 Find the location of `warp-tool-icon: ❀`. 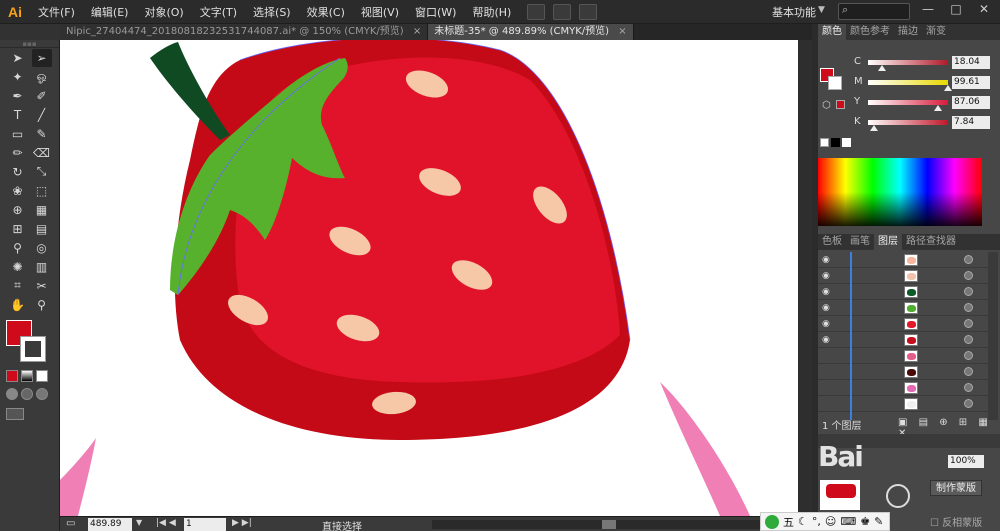

warp-tool-icon: ❀ is located at coordinates (18, 191).